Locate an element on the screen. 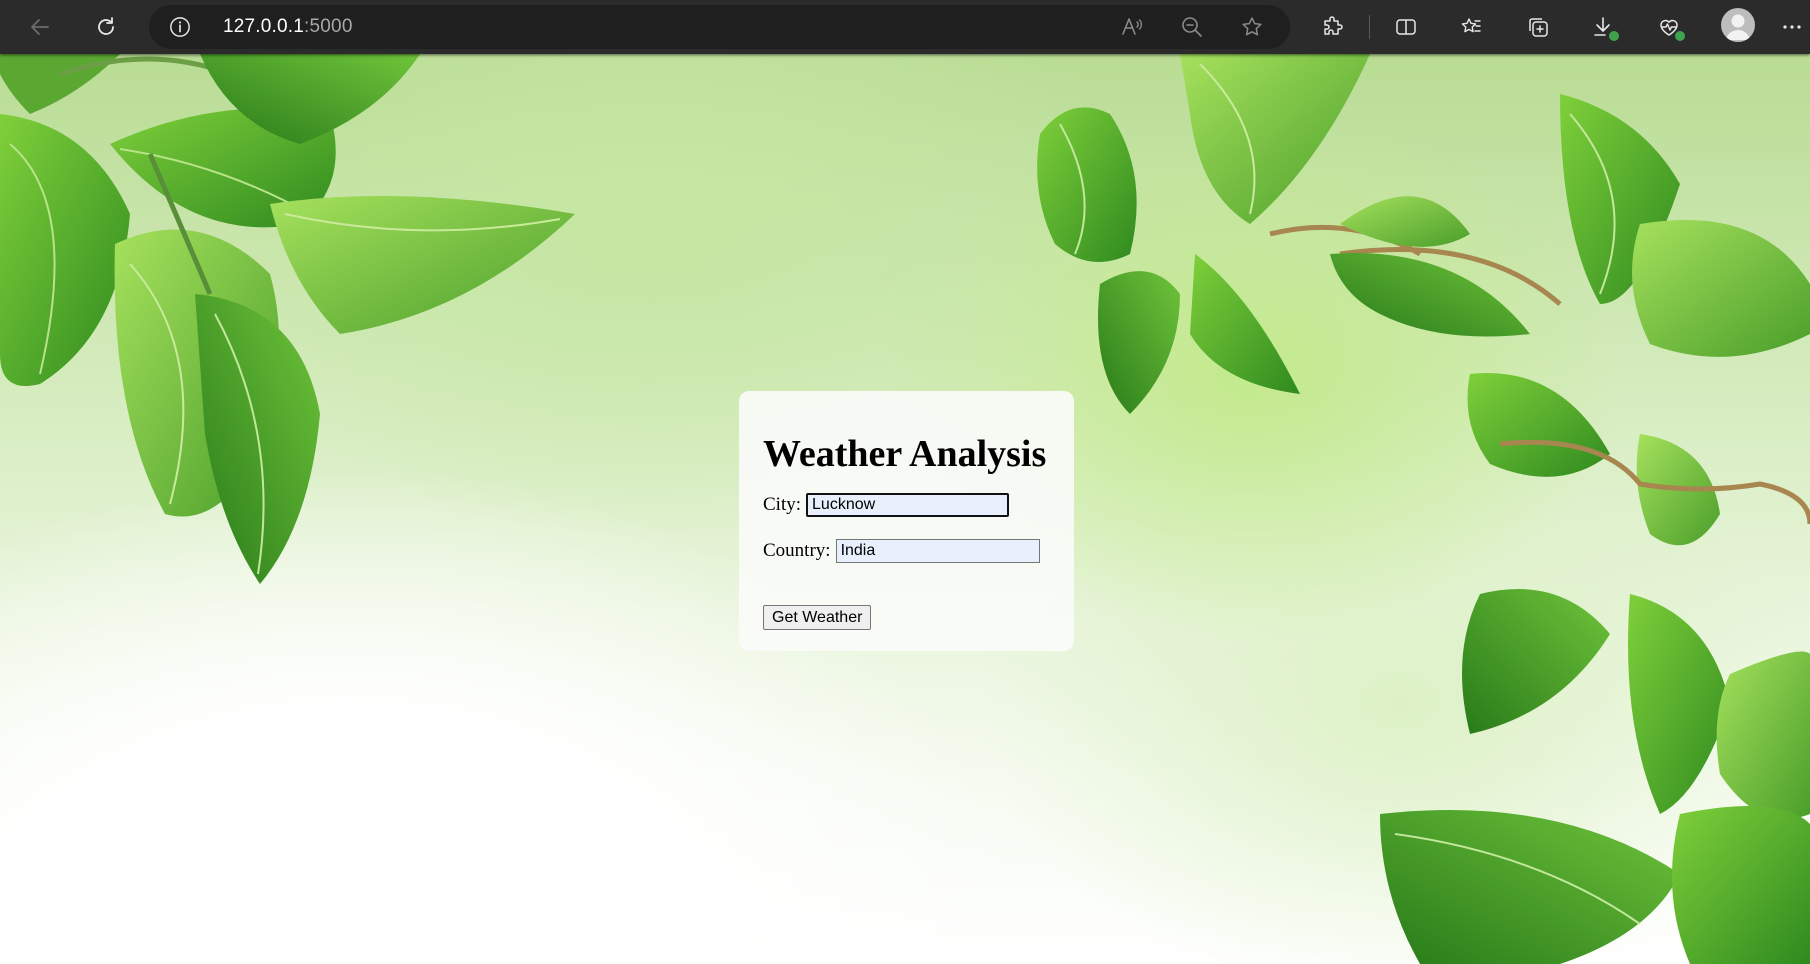 This screenshot has height=964, width=1810. zoom-out-button is located at coordinates (1192, 27).